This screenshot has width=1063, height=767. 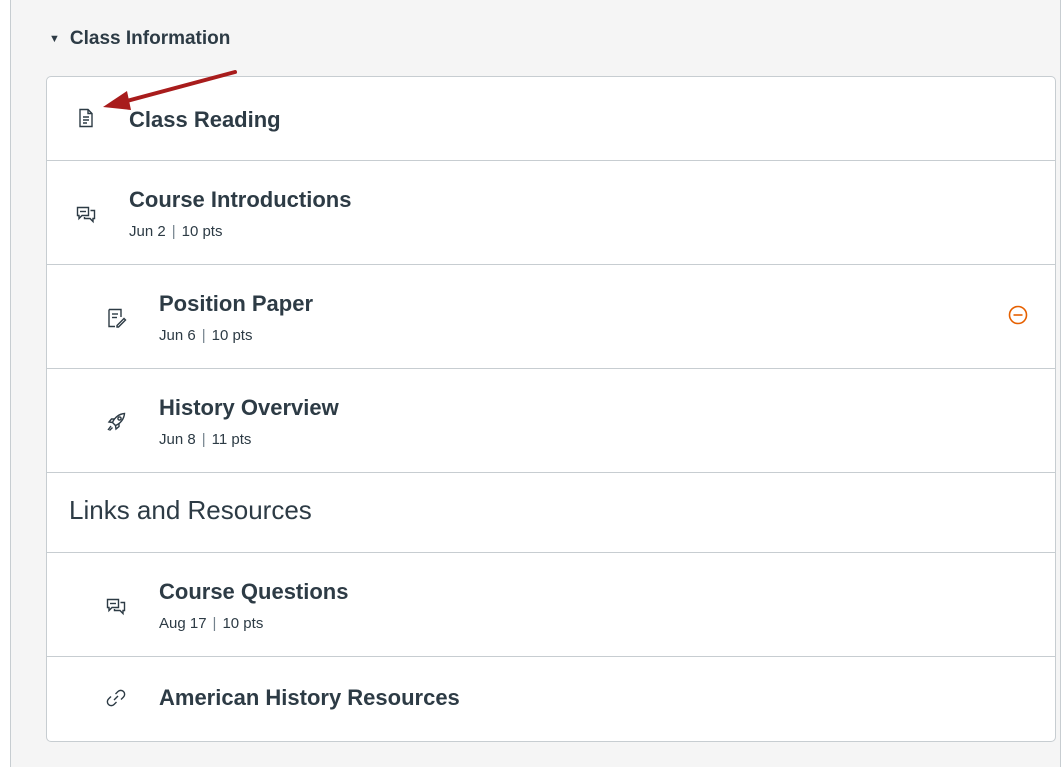 I want to click on points: 11 pts, so click(x=231, y=439).